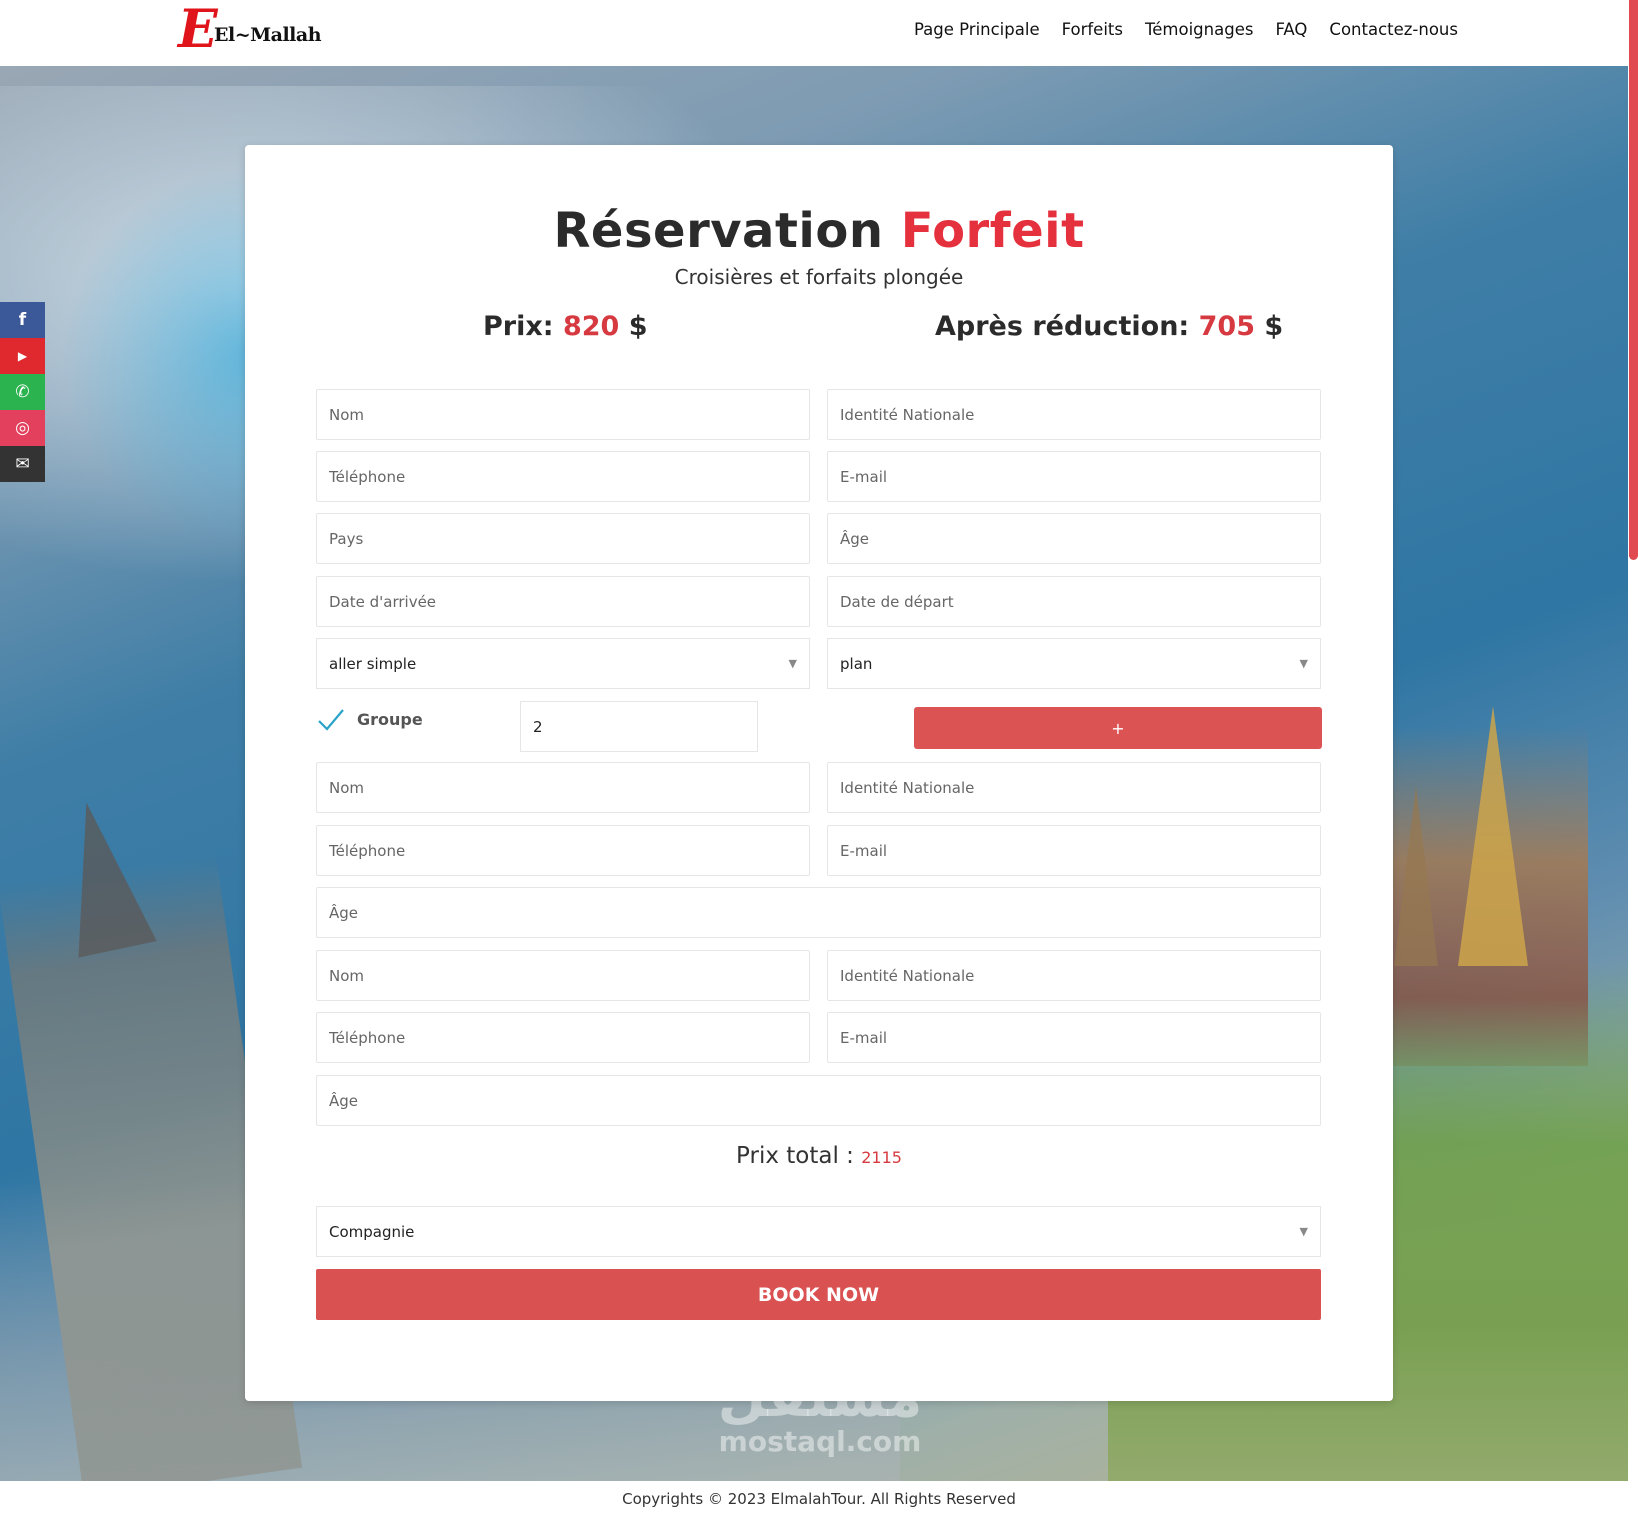  Describe the element at coordinates (22, 356) in the screenshot. I see `youtube-icon: ▶` at that location.